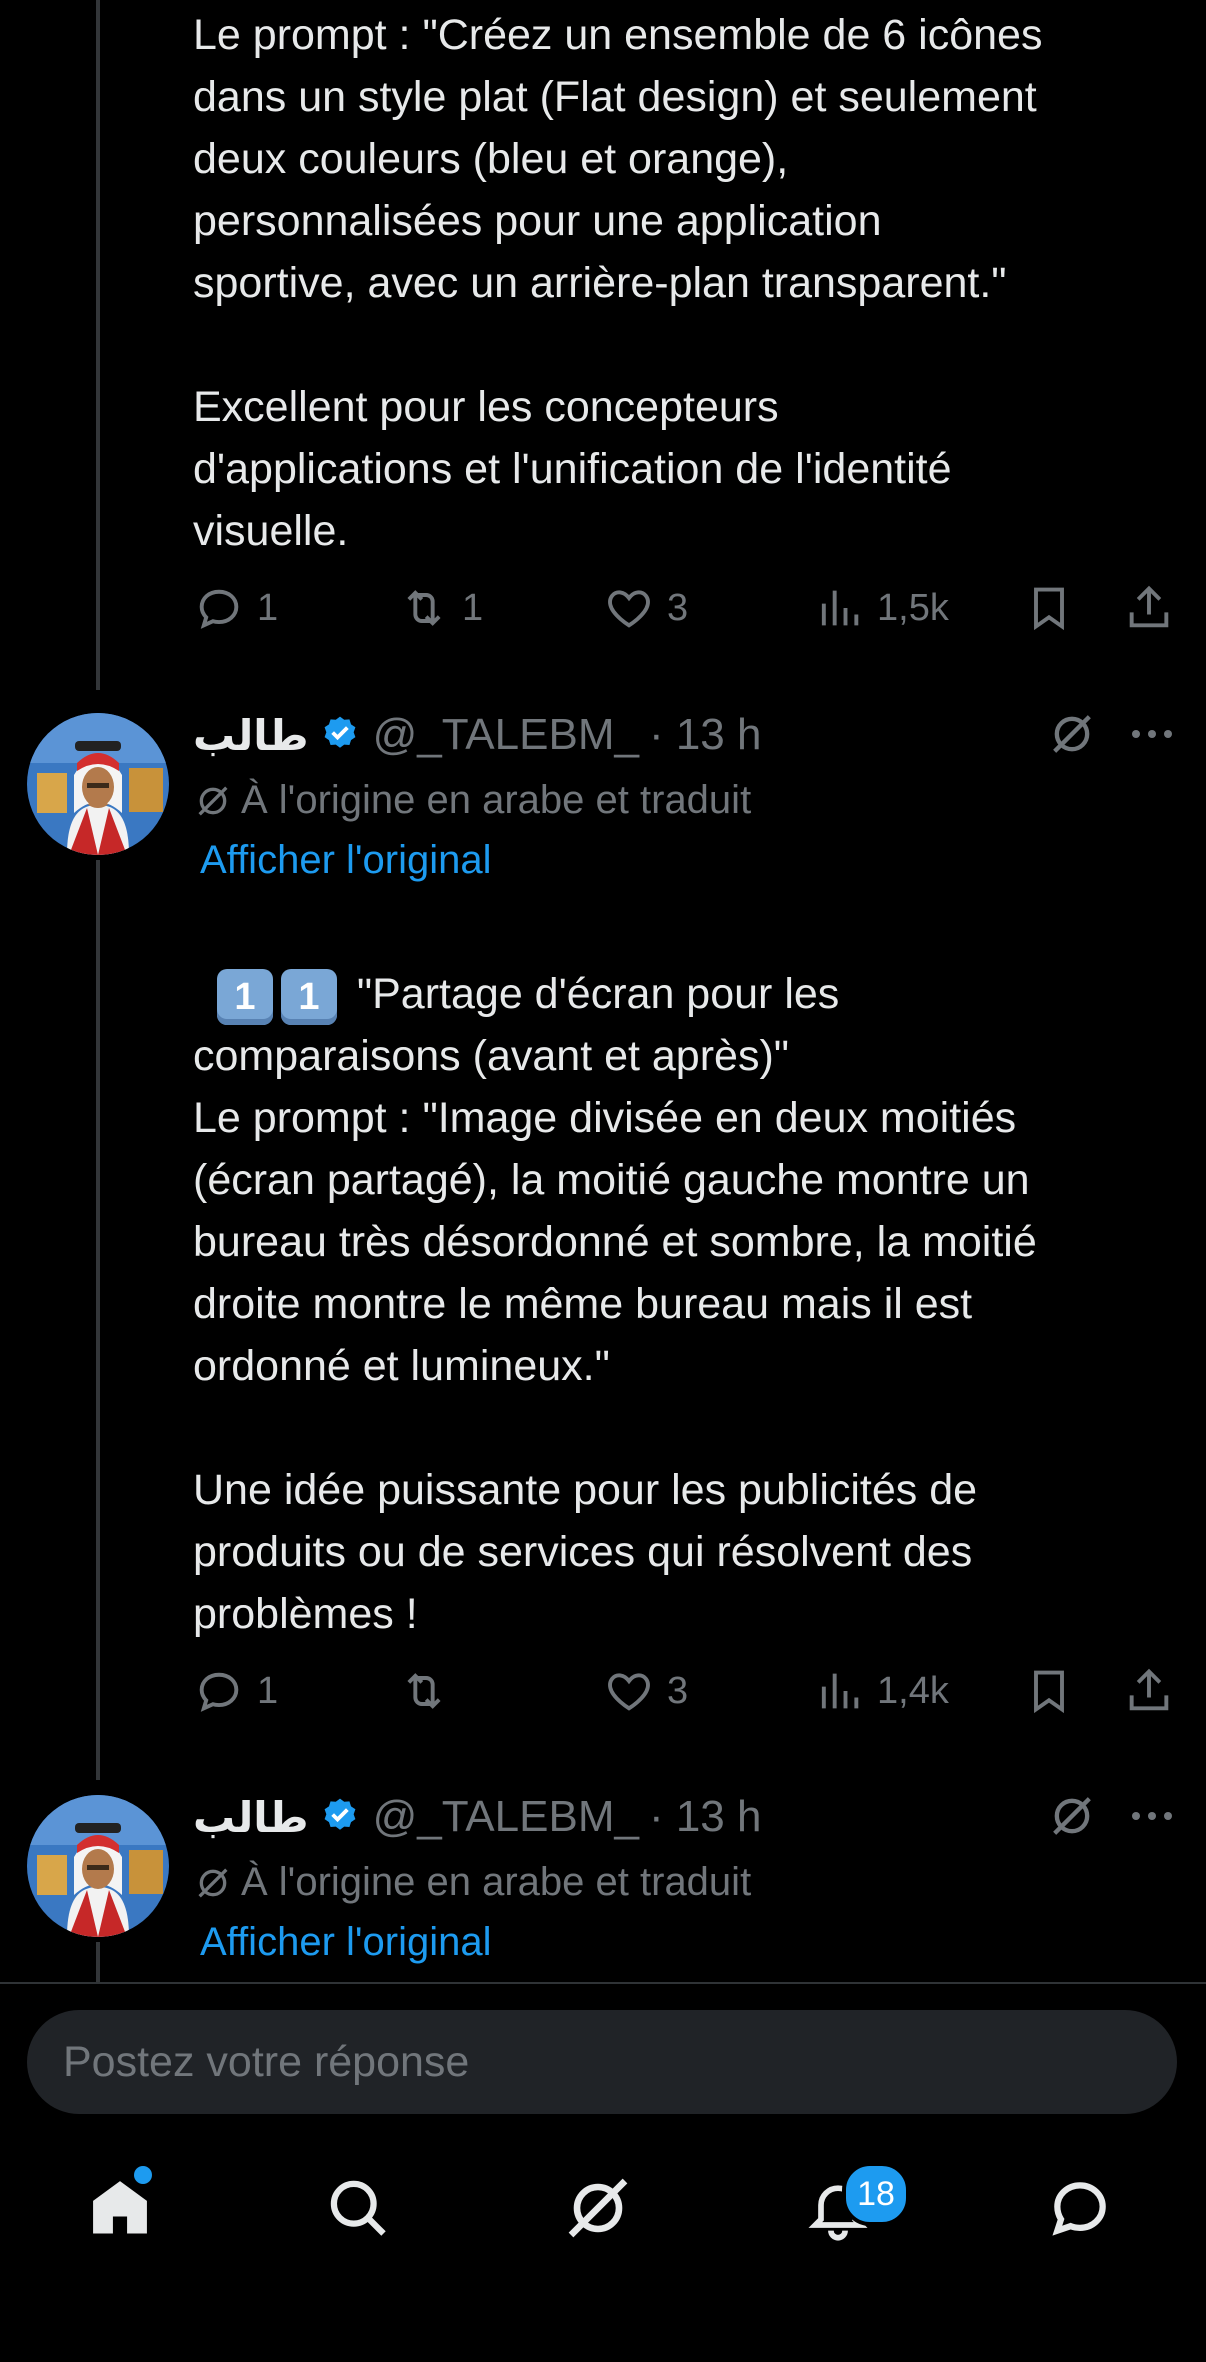 The width and height of the screenshot is (1206, 2362). Describe the element at coordinates (913, 1690) in the screenshot. I see `views-count: 1,4k` at that location.